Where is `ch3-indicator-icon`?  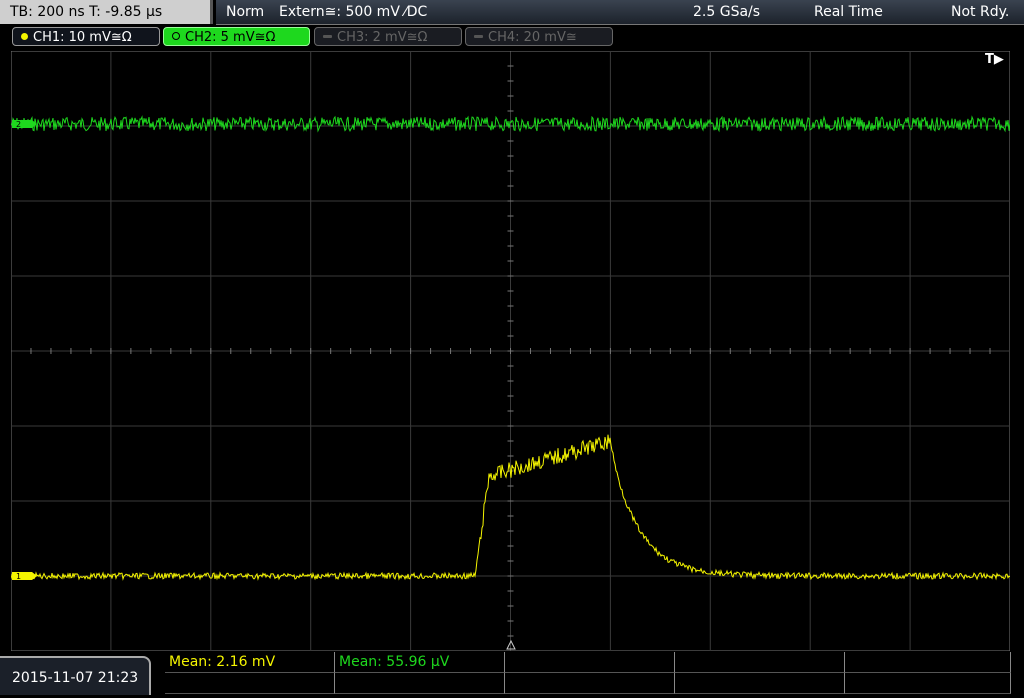 ch3-indicator-icon is located at coordinates (327, 36).